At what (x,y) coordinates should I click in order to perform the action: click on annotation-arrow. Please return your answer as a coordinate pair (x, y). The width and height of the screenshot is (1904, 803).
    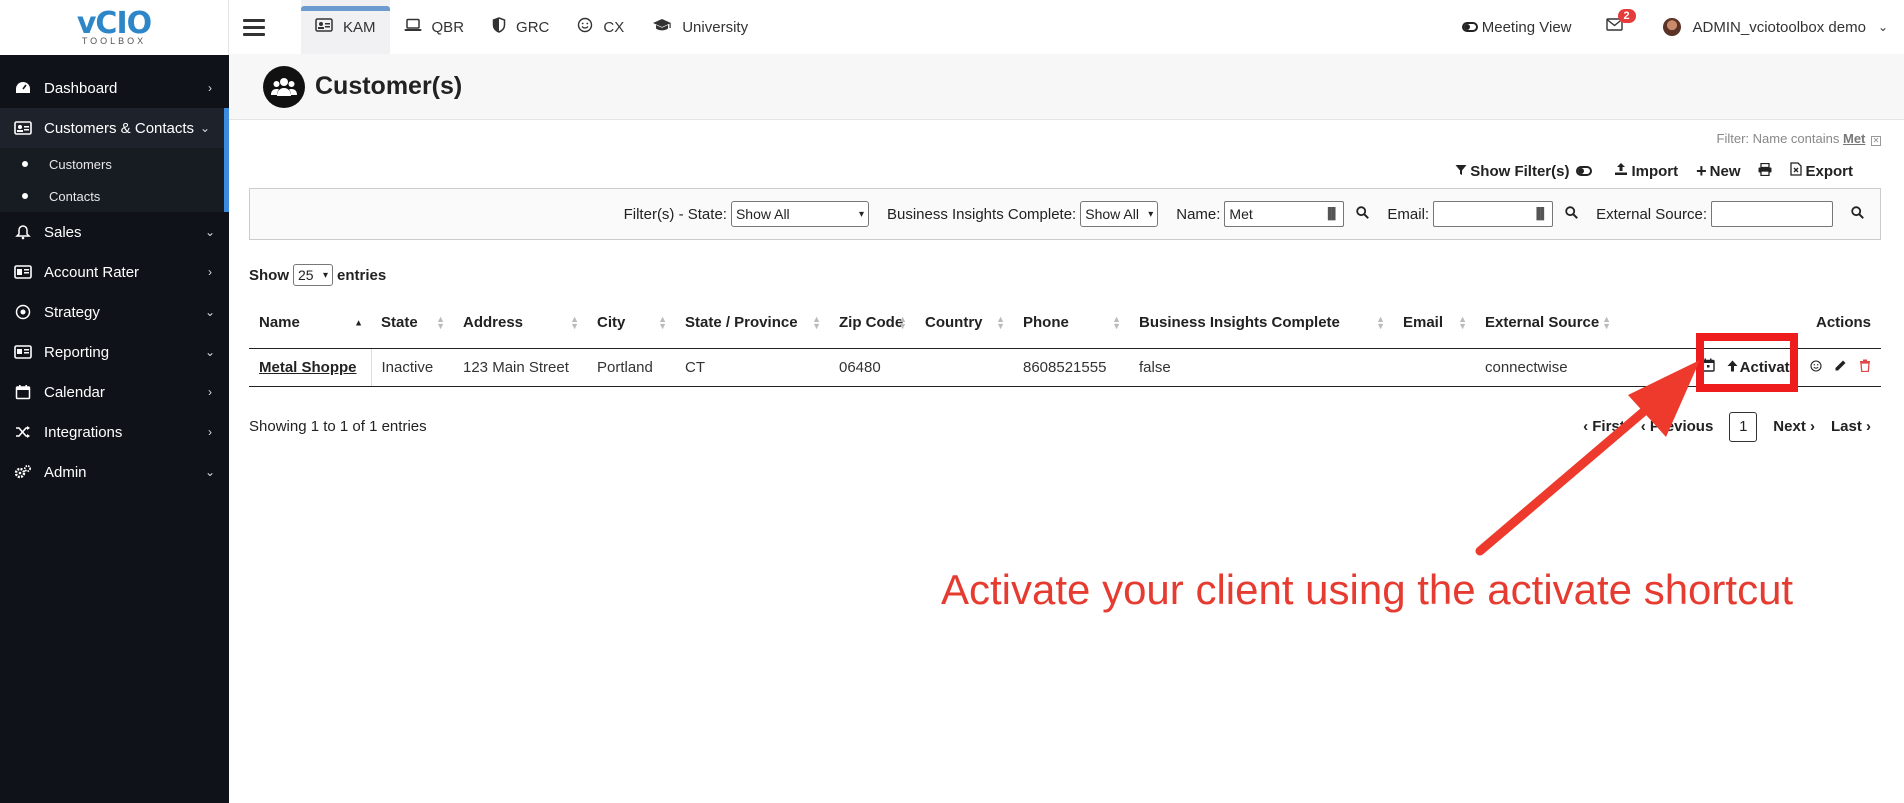
    Looking at the image, I should click on (1587, 458).